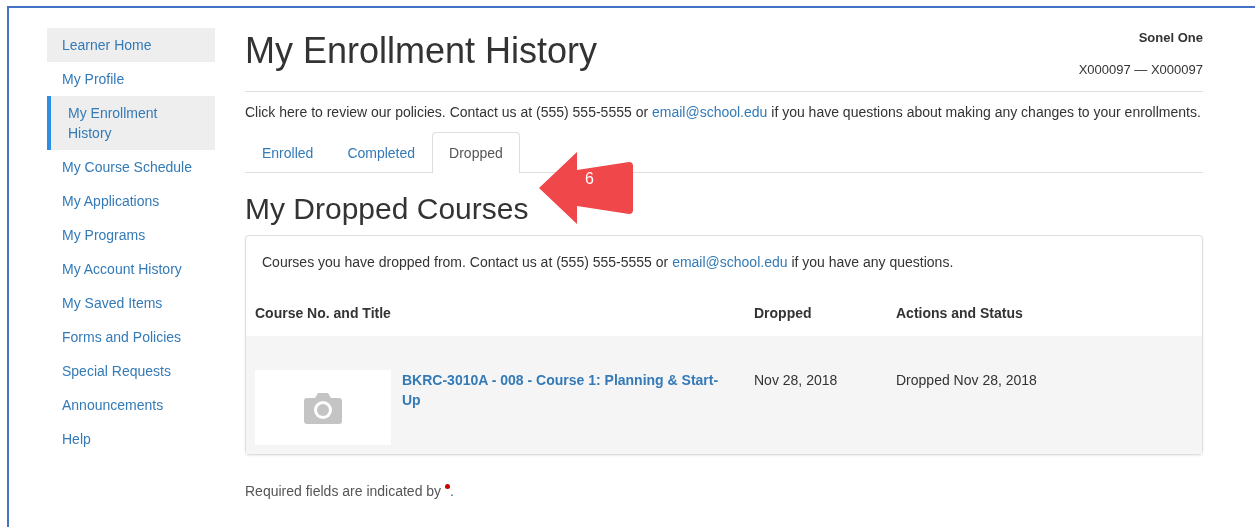 This screenshot has width=1255, height=527. What do you see at coordinates (131, 371) in the screenshot?
I see `sidebar-item: Special Requests` at bounding box center [131, 371].